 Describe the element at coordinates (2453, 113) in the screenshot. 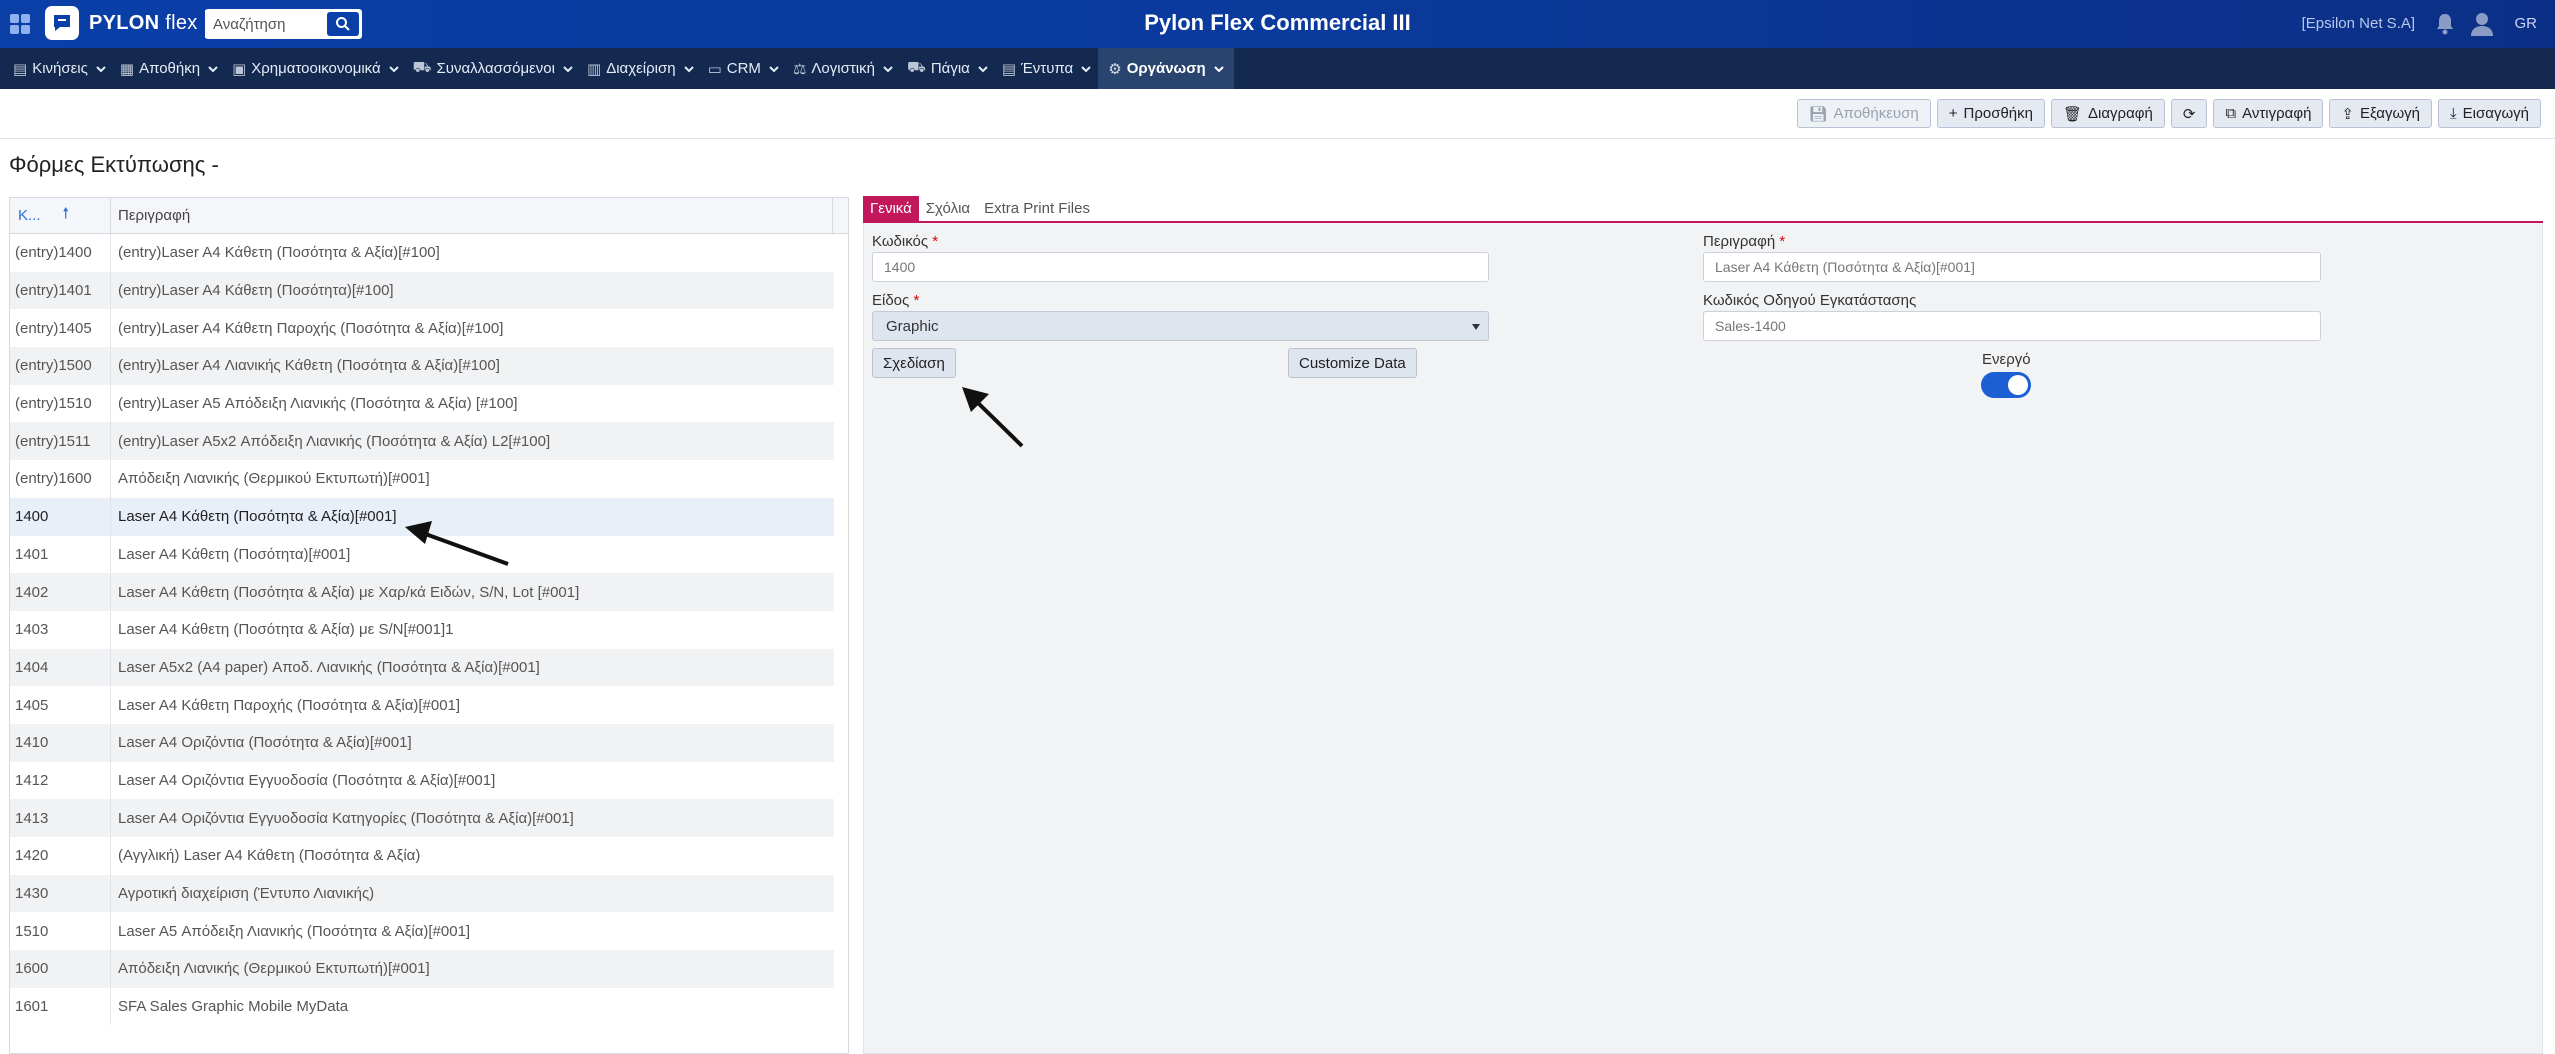

I see `download-icon: ⤓` at that location.